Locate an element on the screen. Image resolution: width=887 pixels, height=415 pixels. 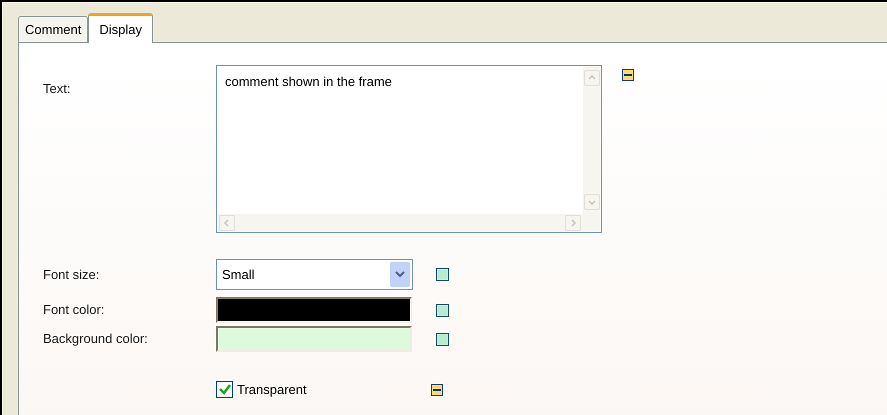
tab: Display is located at coordinates (120, 28).